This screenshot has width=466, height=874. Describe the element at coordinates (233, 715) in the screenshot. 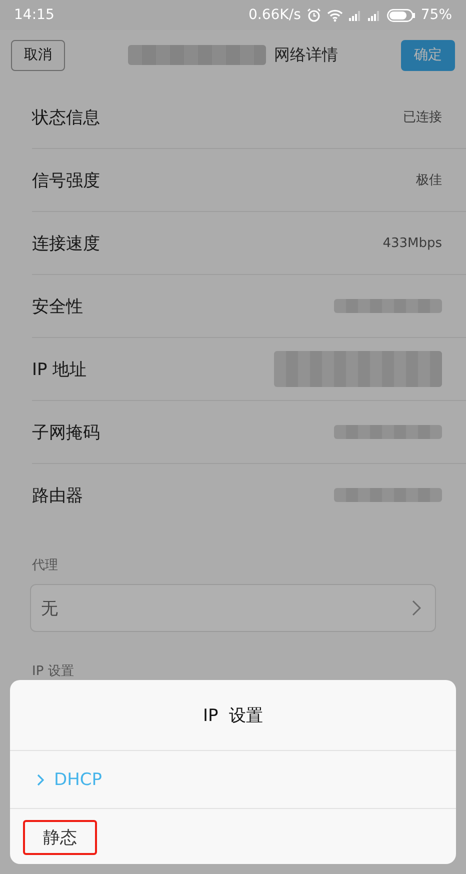

I see `dialog-title: IP 设置` at that location.